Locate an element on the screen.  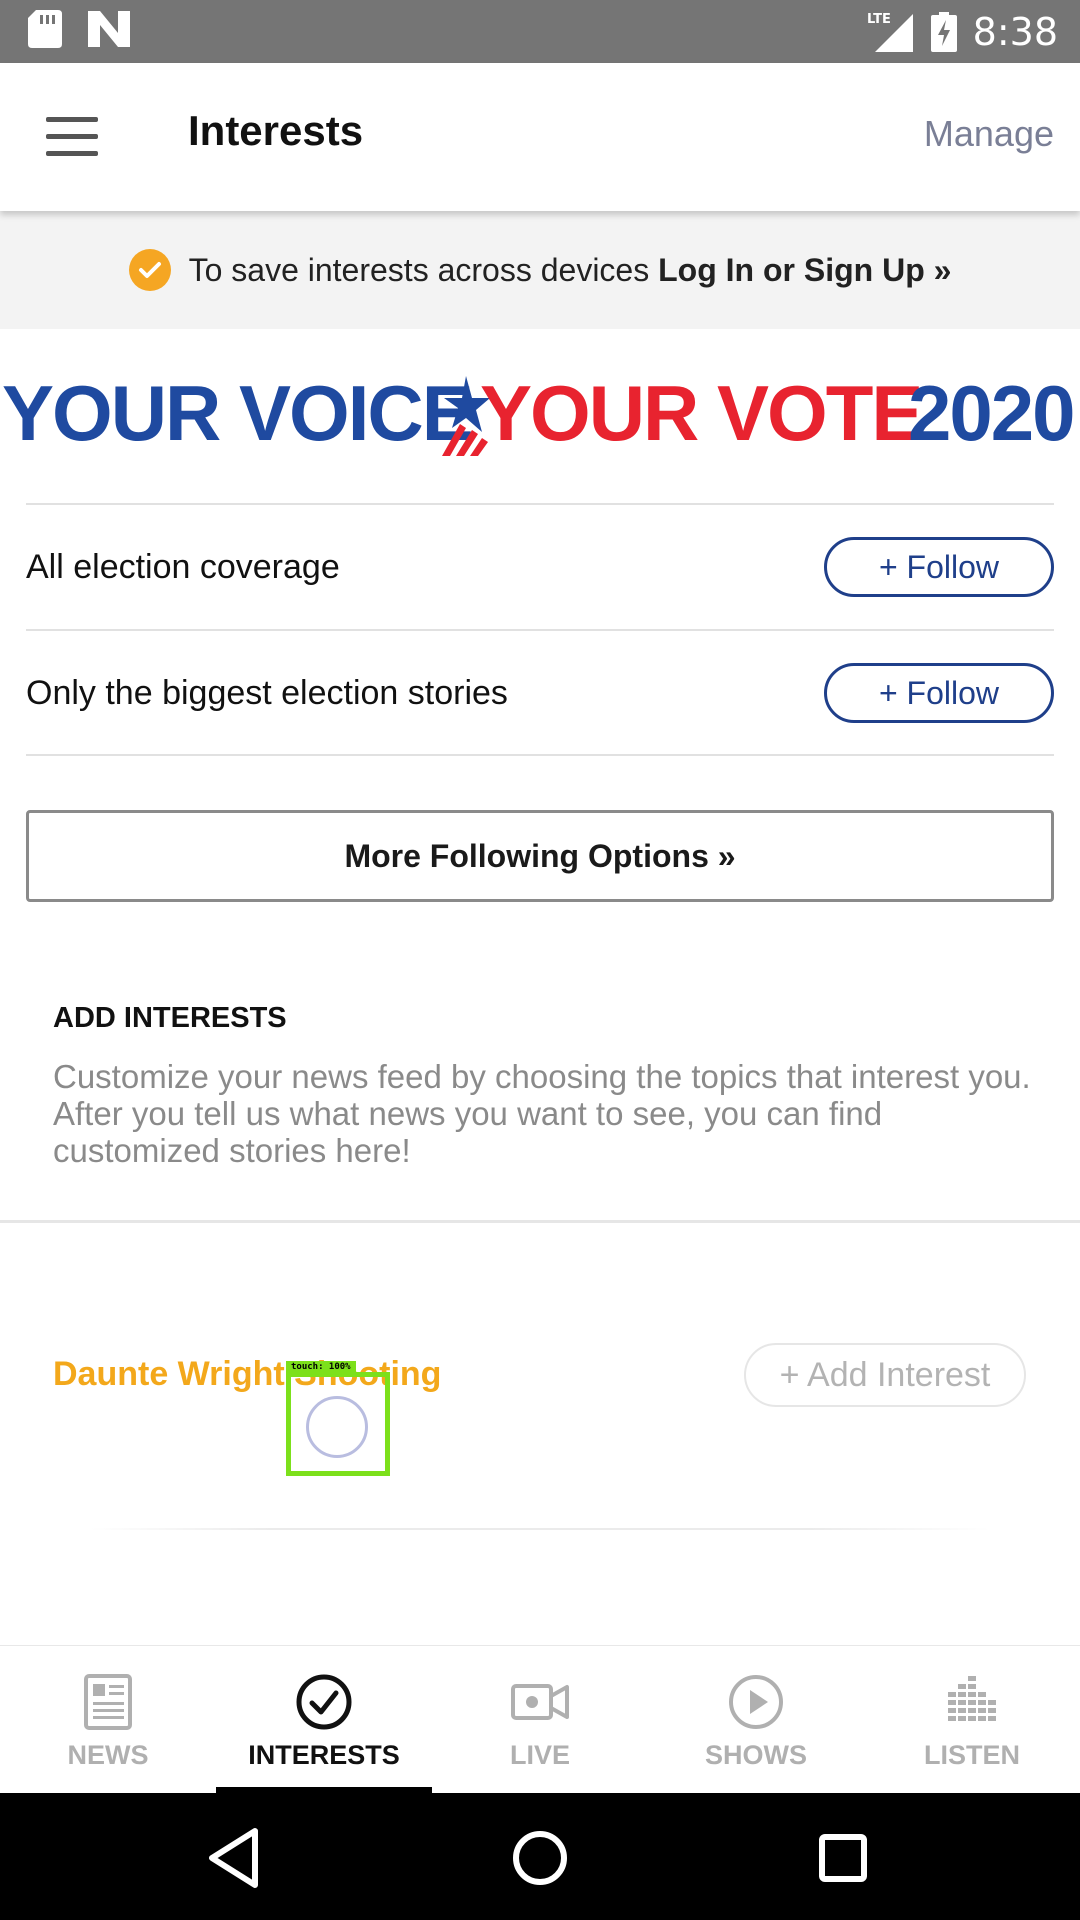
system-navigation-bar is located at coordinates (540, 1856).